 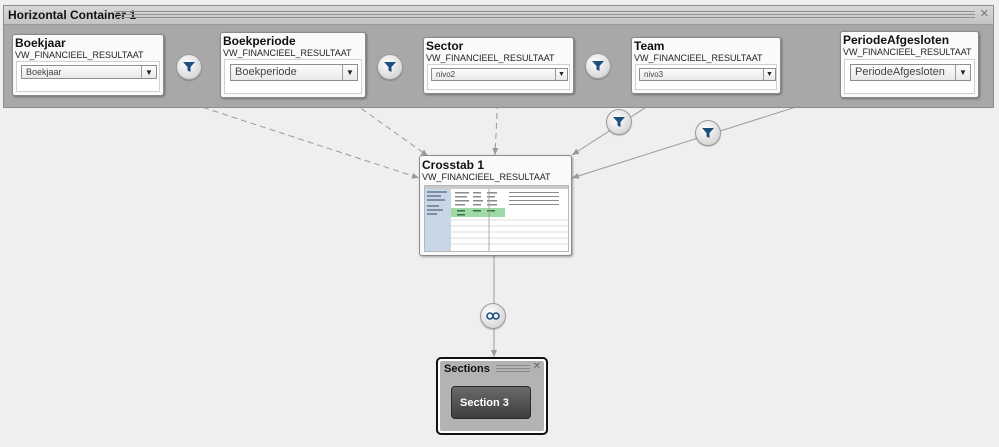 I want to click on sections-container: Sections ✕ Section 3, so click(x=492, y=396).